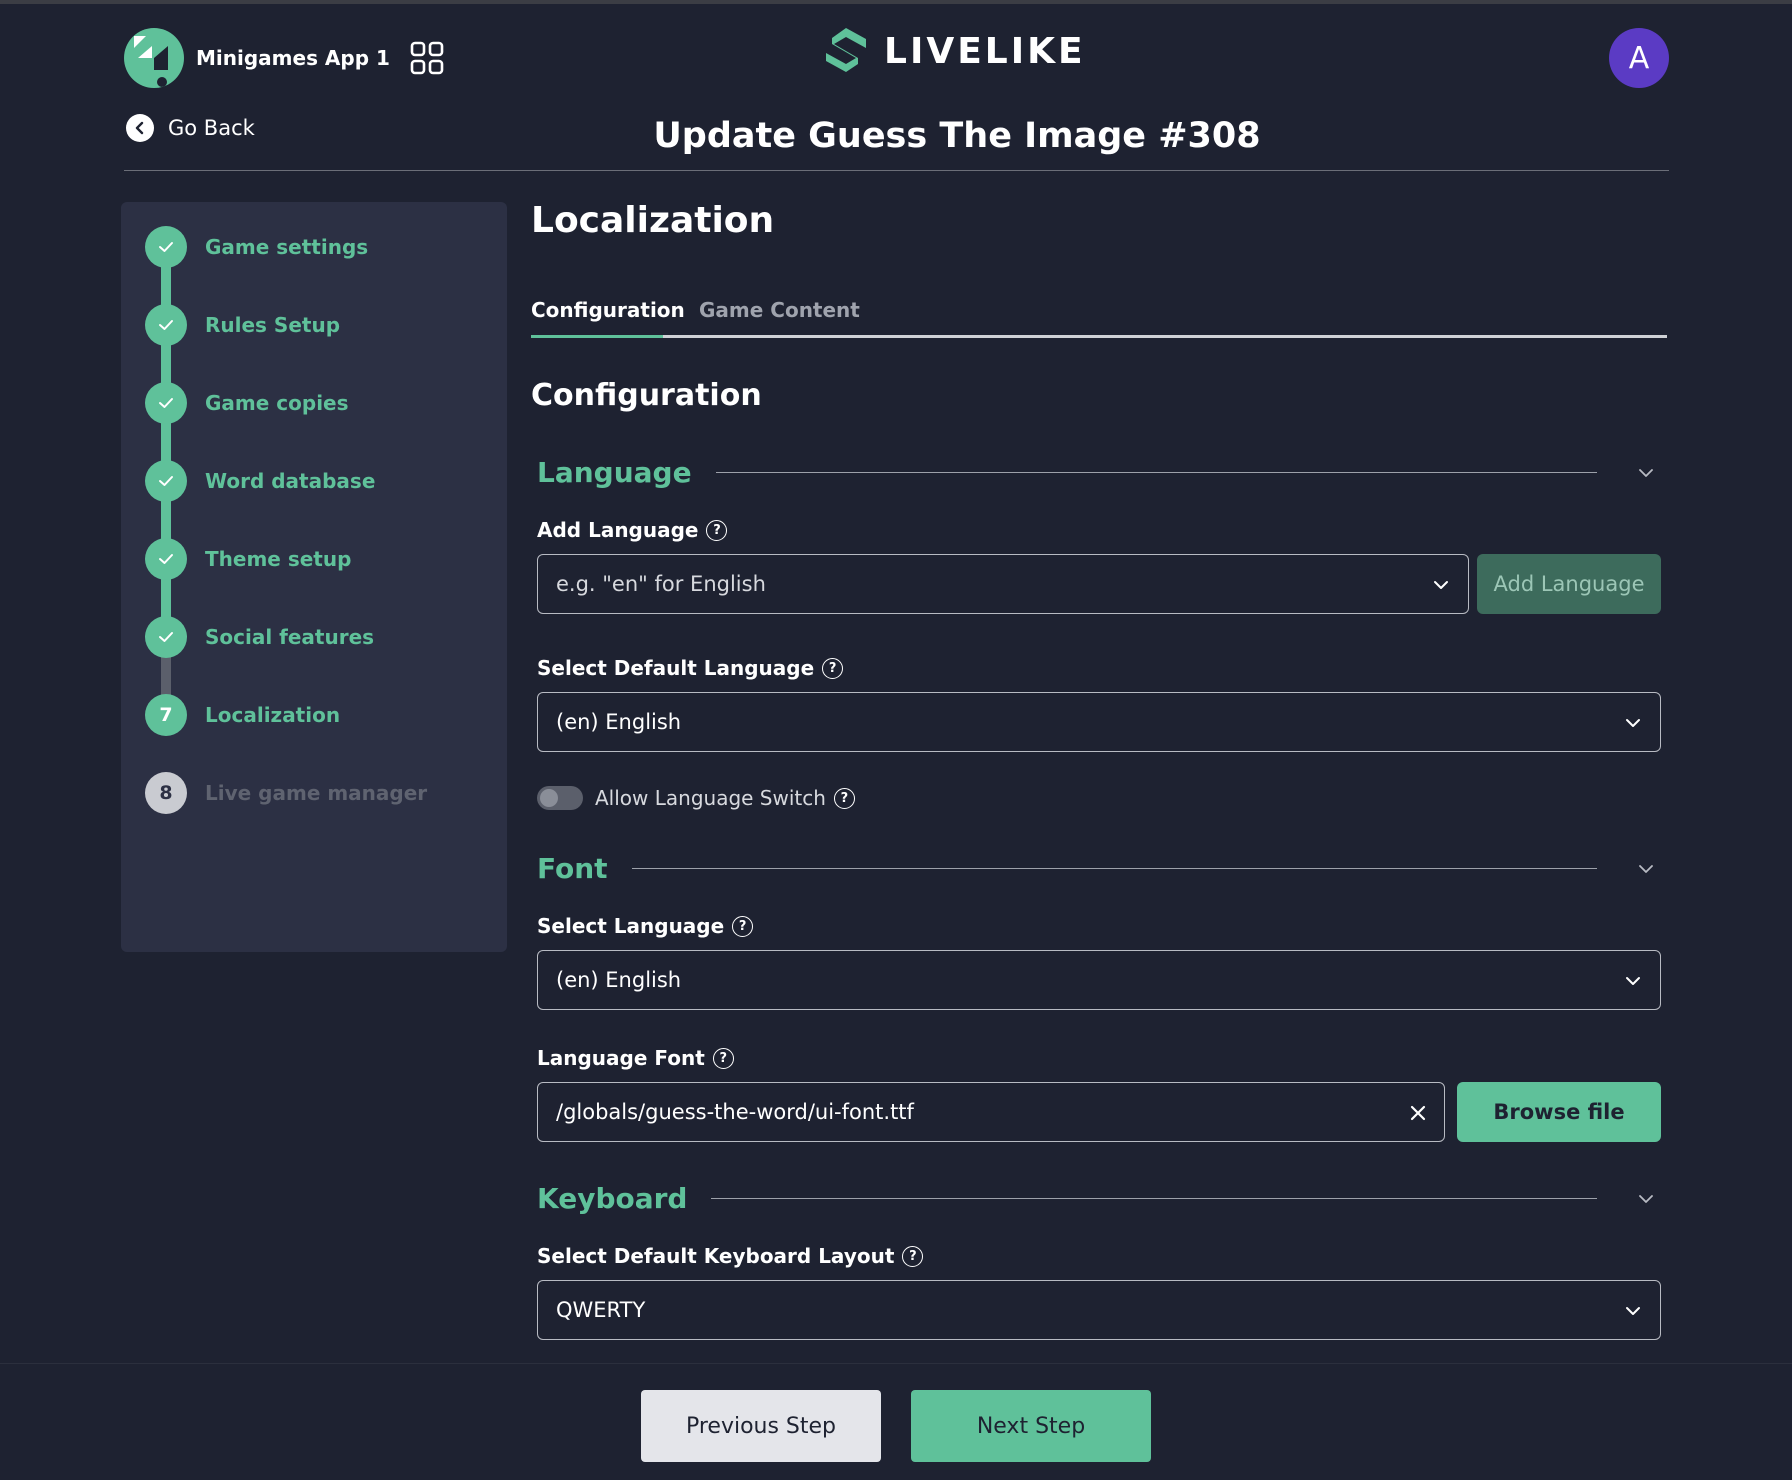 This screenshot has height=1480, width=1792. I want to click on select-language-label: Select Language ?, so click(645, 926).